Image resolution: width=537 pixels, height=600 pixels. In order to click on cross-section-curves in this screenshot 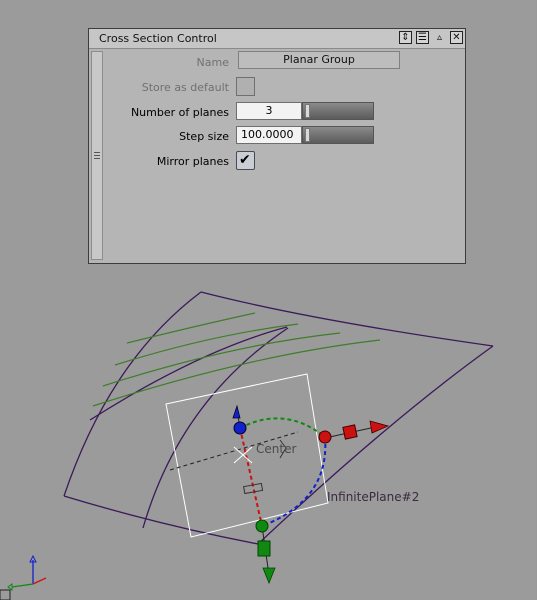, I will do `click(236, 359)`.